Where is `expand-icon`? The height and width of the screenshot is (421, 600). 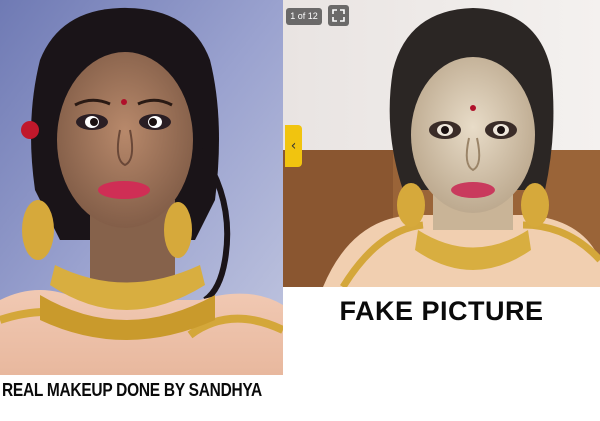
expand-icon is located at coordinates (338, 15).